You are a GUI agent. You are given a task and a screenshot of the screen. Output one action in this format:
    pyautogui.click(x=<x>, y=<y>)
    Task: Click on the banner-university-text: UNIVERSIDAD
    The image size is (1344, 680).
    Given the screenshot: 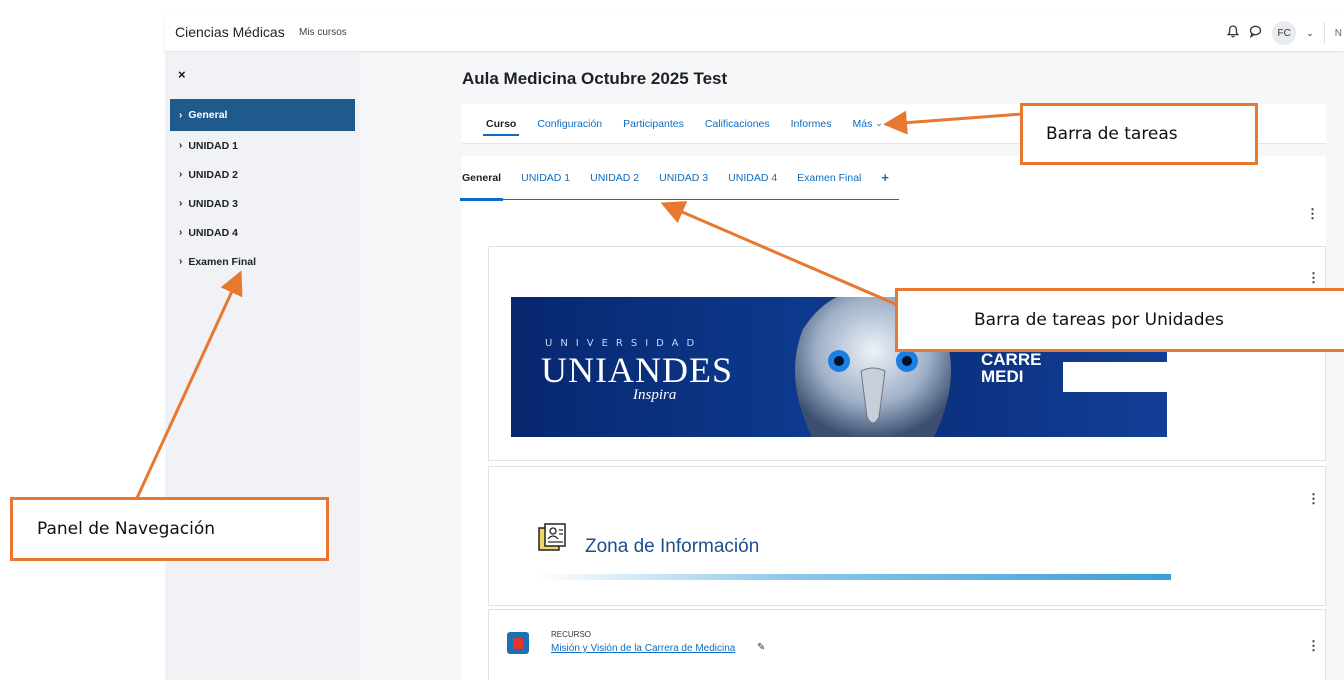 What is the action you would take?
    pyautogui.click(x=624, y=343)
    